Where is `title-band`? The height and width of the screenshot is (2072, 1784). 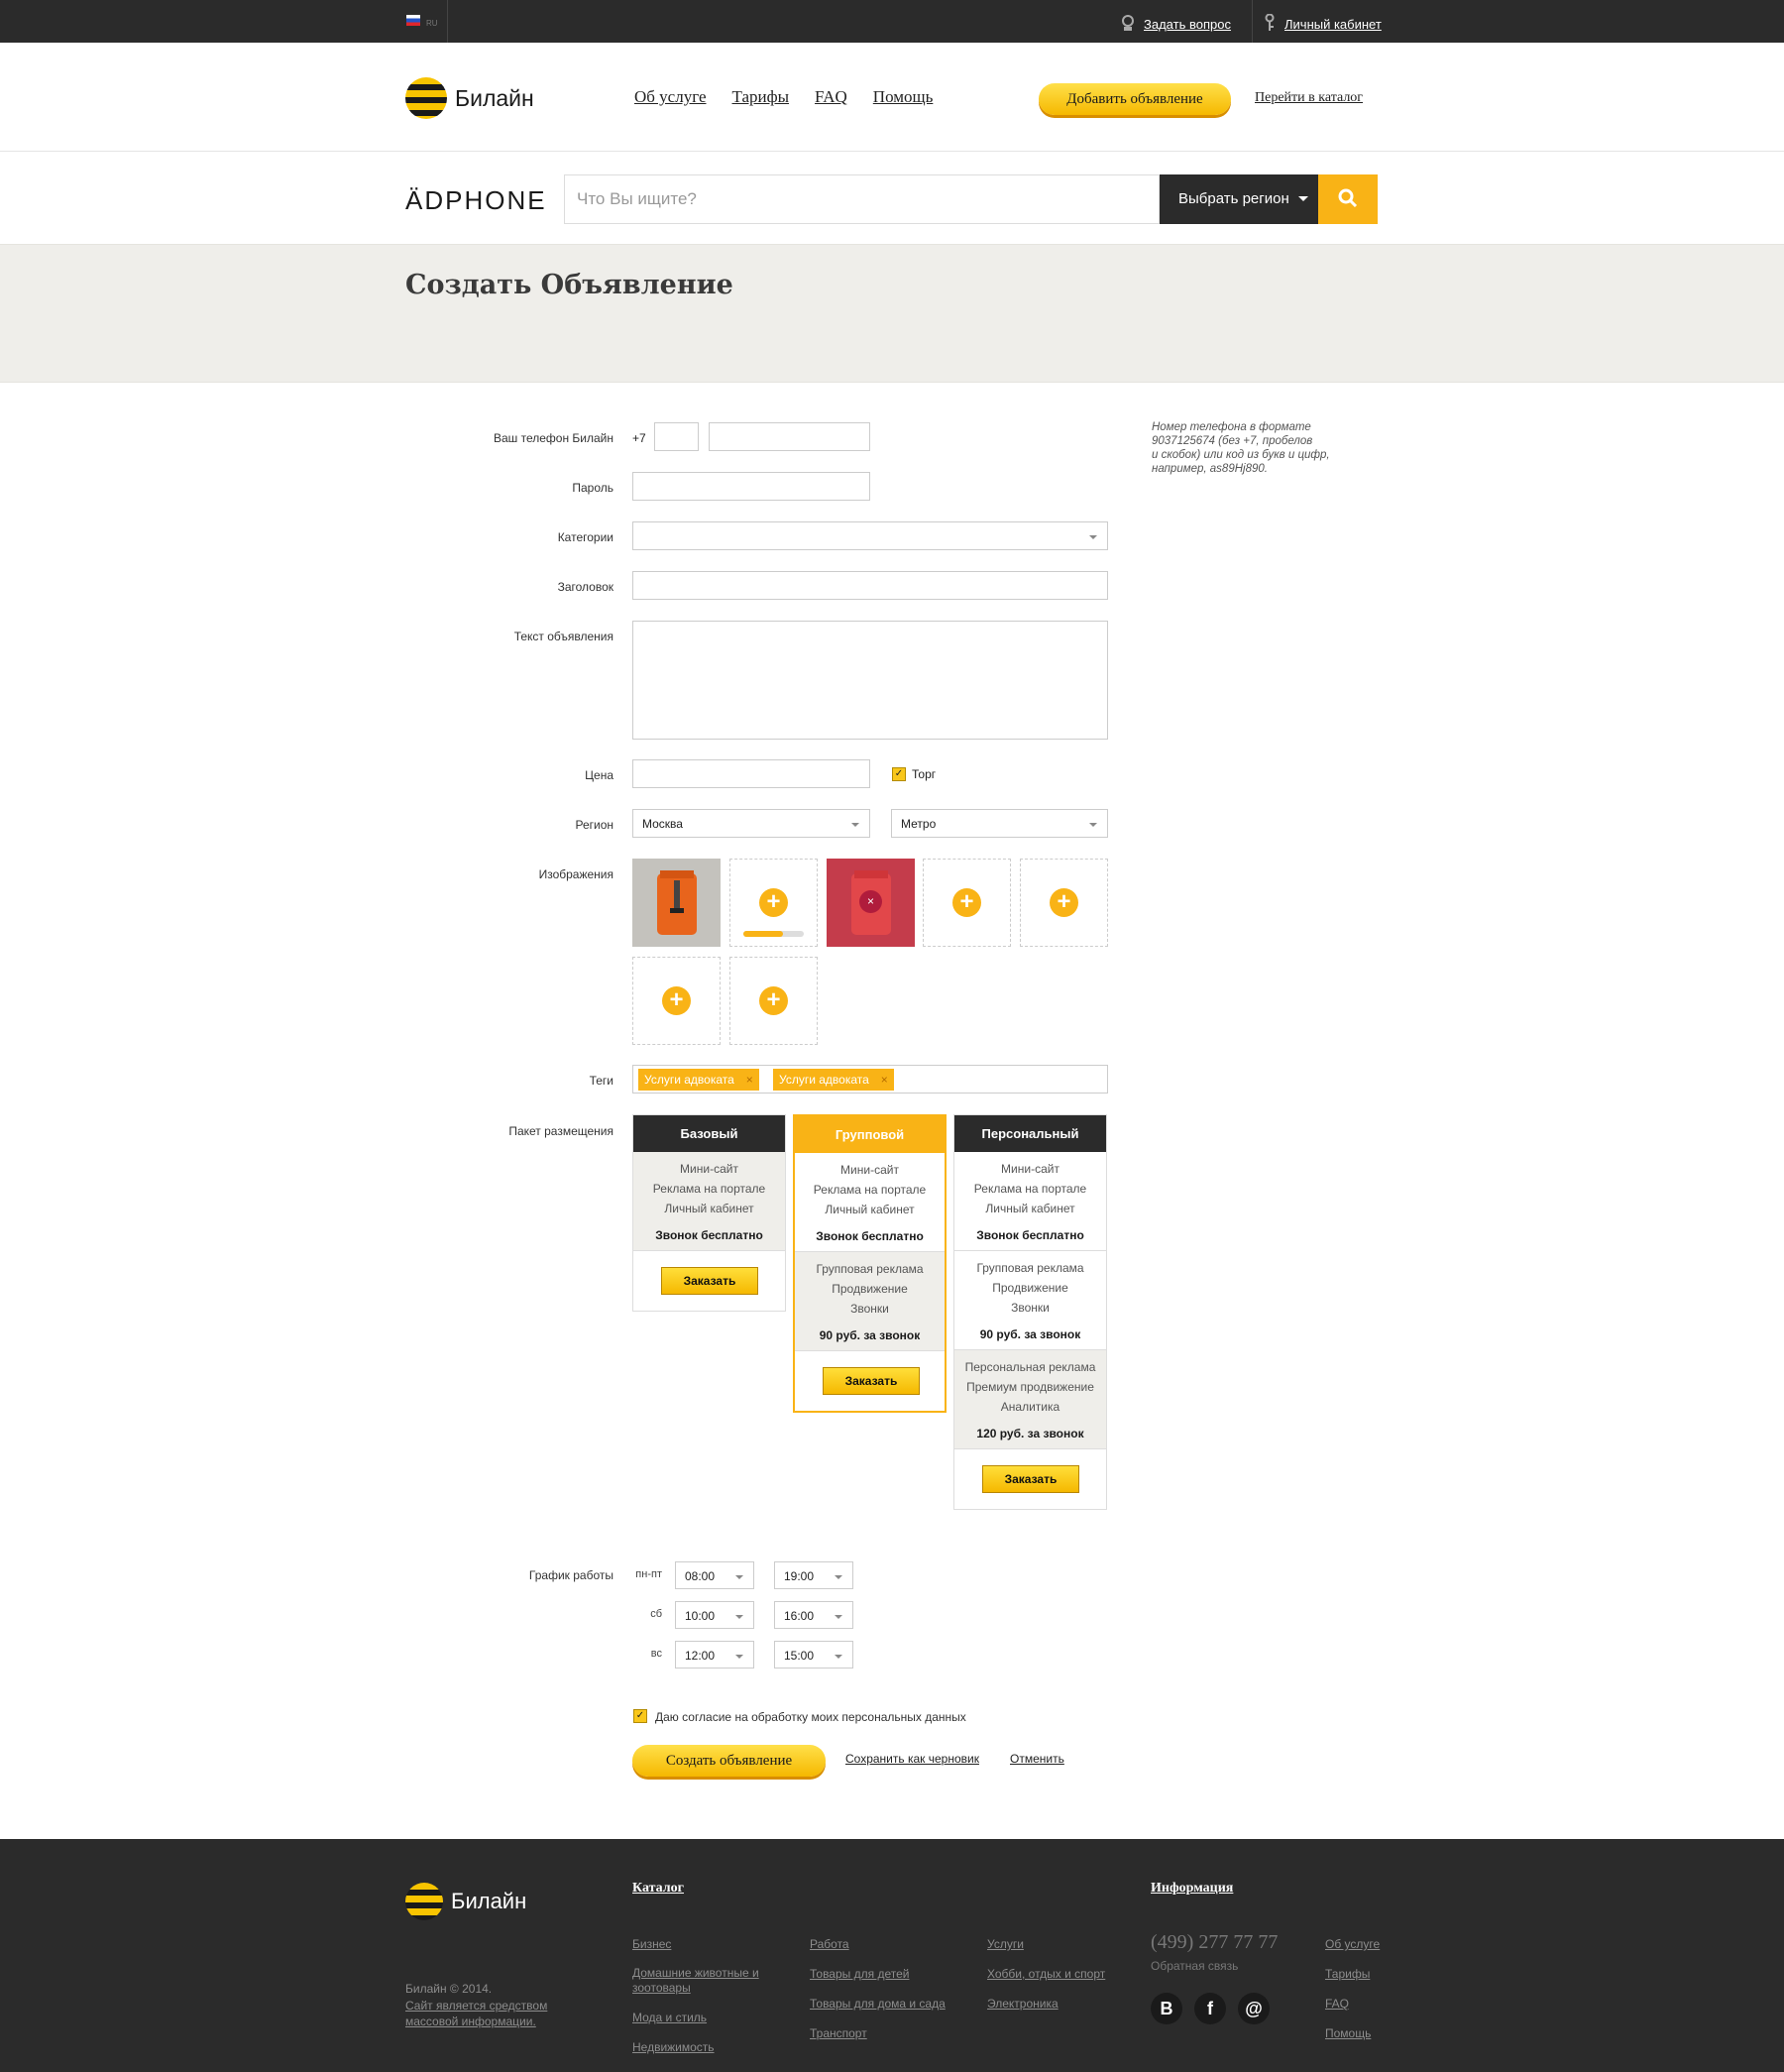 title-band is located at coordinates (892, 313).